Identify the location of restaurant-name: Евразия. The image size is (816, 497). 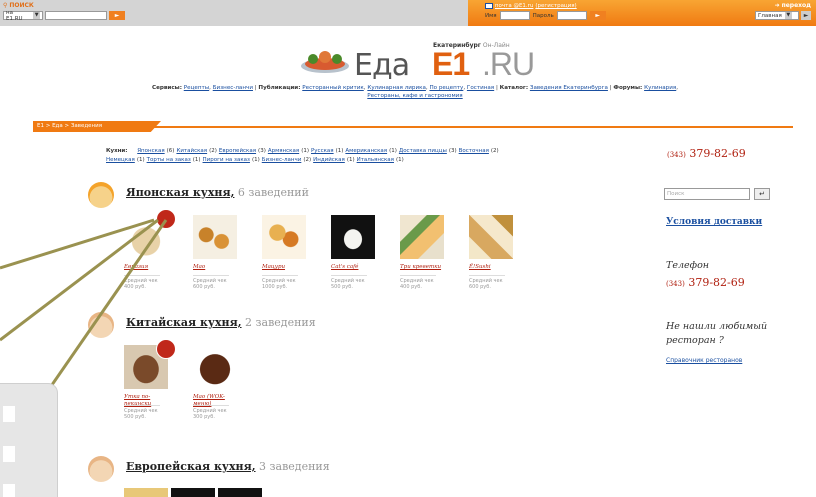
(147, 268).